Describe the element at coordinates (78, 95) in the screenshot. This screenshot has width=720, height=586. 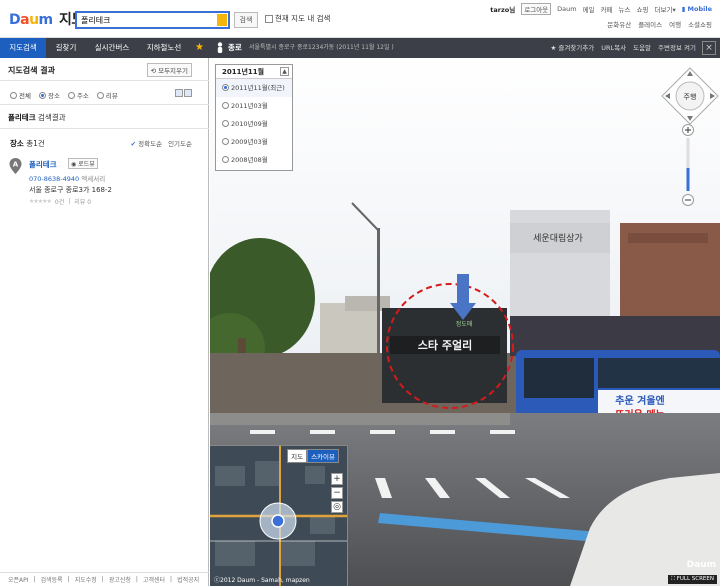
I see `filter-address: 주소` at that location.